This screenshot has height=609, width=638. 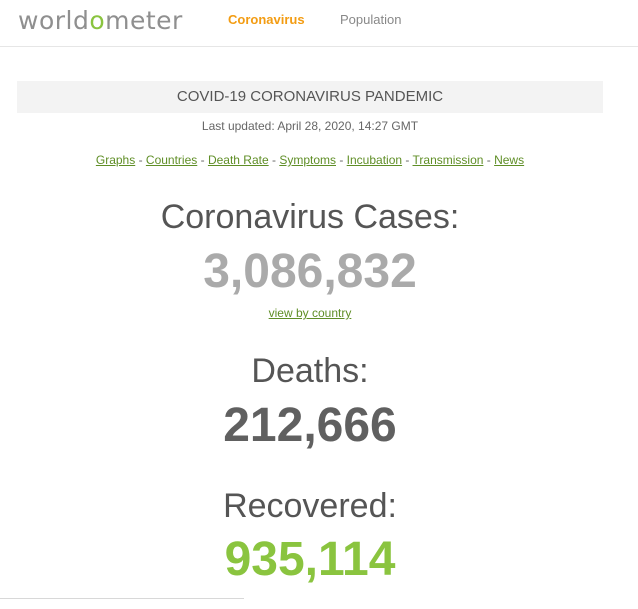 What do you see at coordinates (319, 23) in the screenshot?
I see `top-navbar: worldometer Coronavirus Population` at bounding box center [319, 23].